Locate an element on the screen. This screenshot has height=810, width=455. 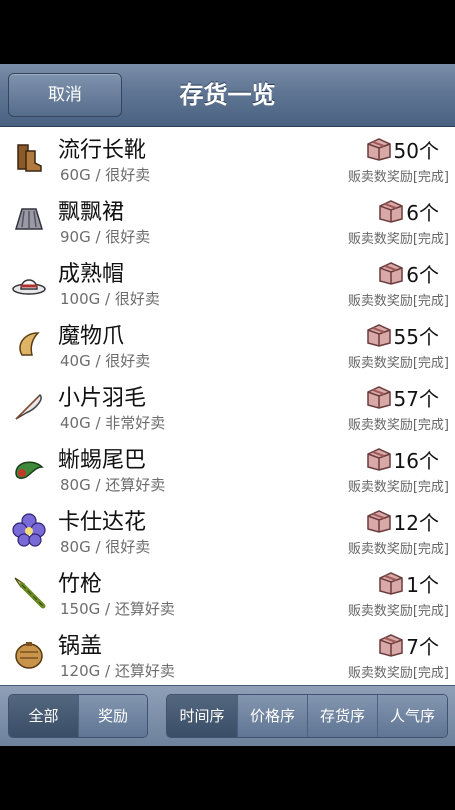
item-stock: 55个 is located at coordinates (402, 335).